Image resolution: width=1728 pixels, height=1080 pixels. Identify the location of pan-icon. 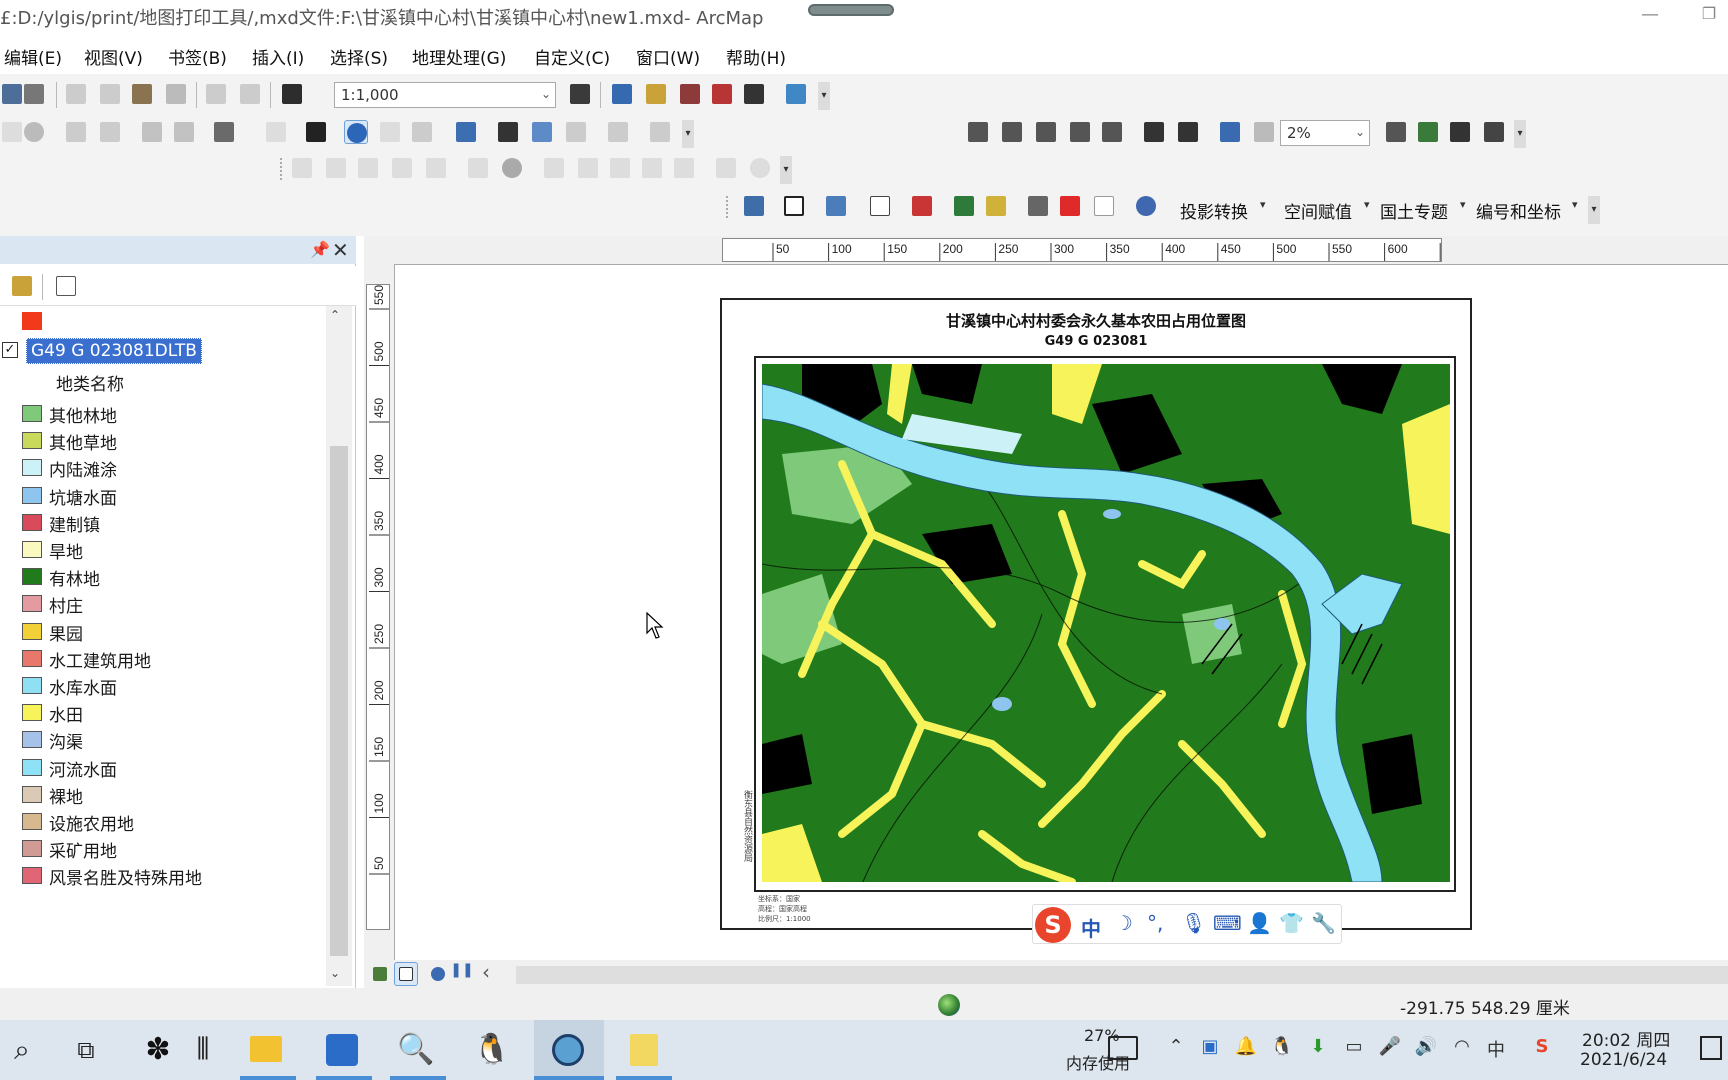
(12, 132).